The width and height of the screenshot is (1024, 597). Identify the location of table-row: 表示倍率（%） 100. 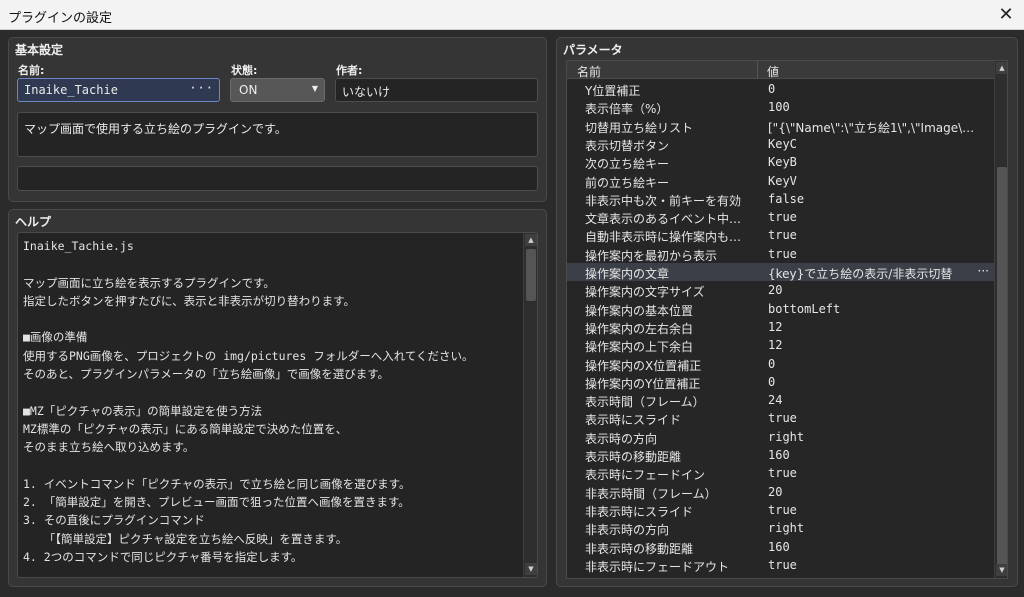
(781, 107).